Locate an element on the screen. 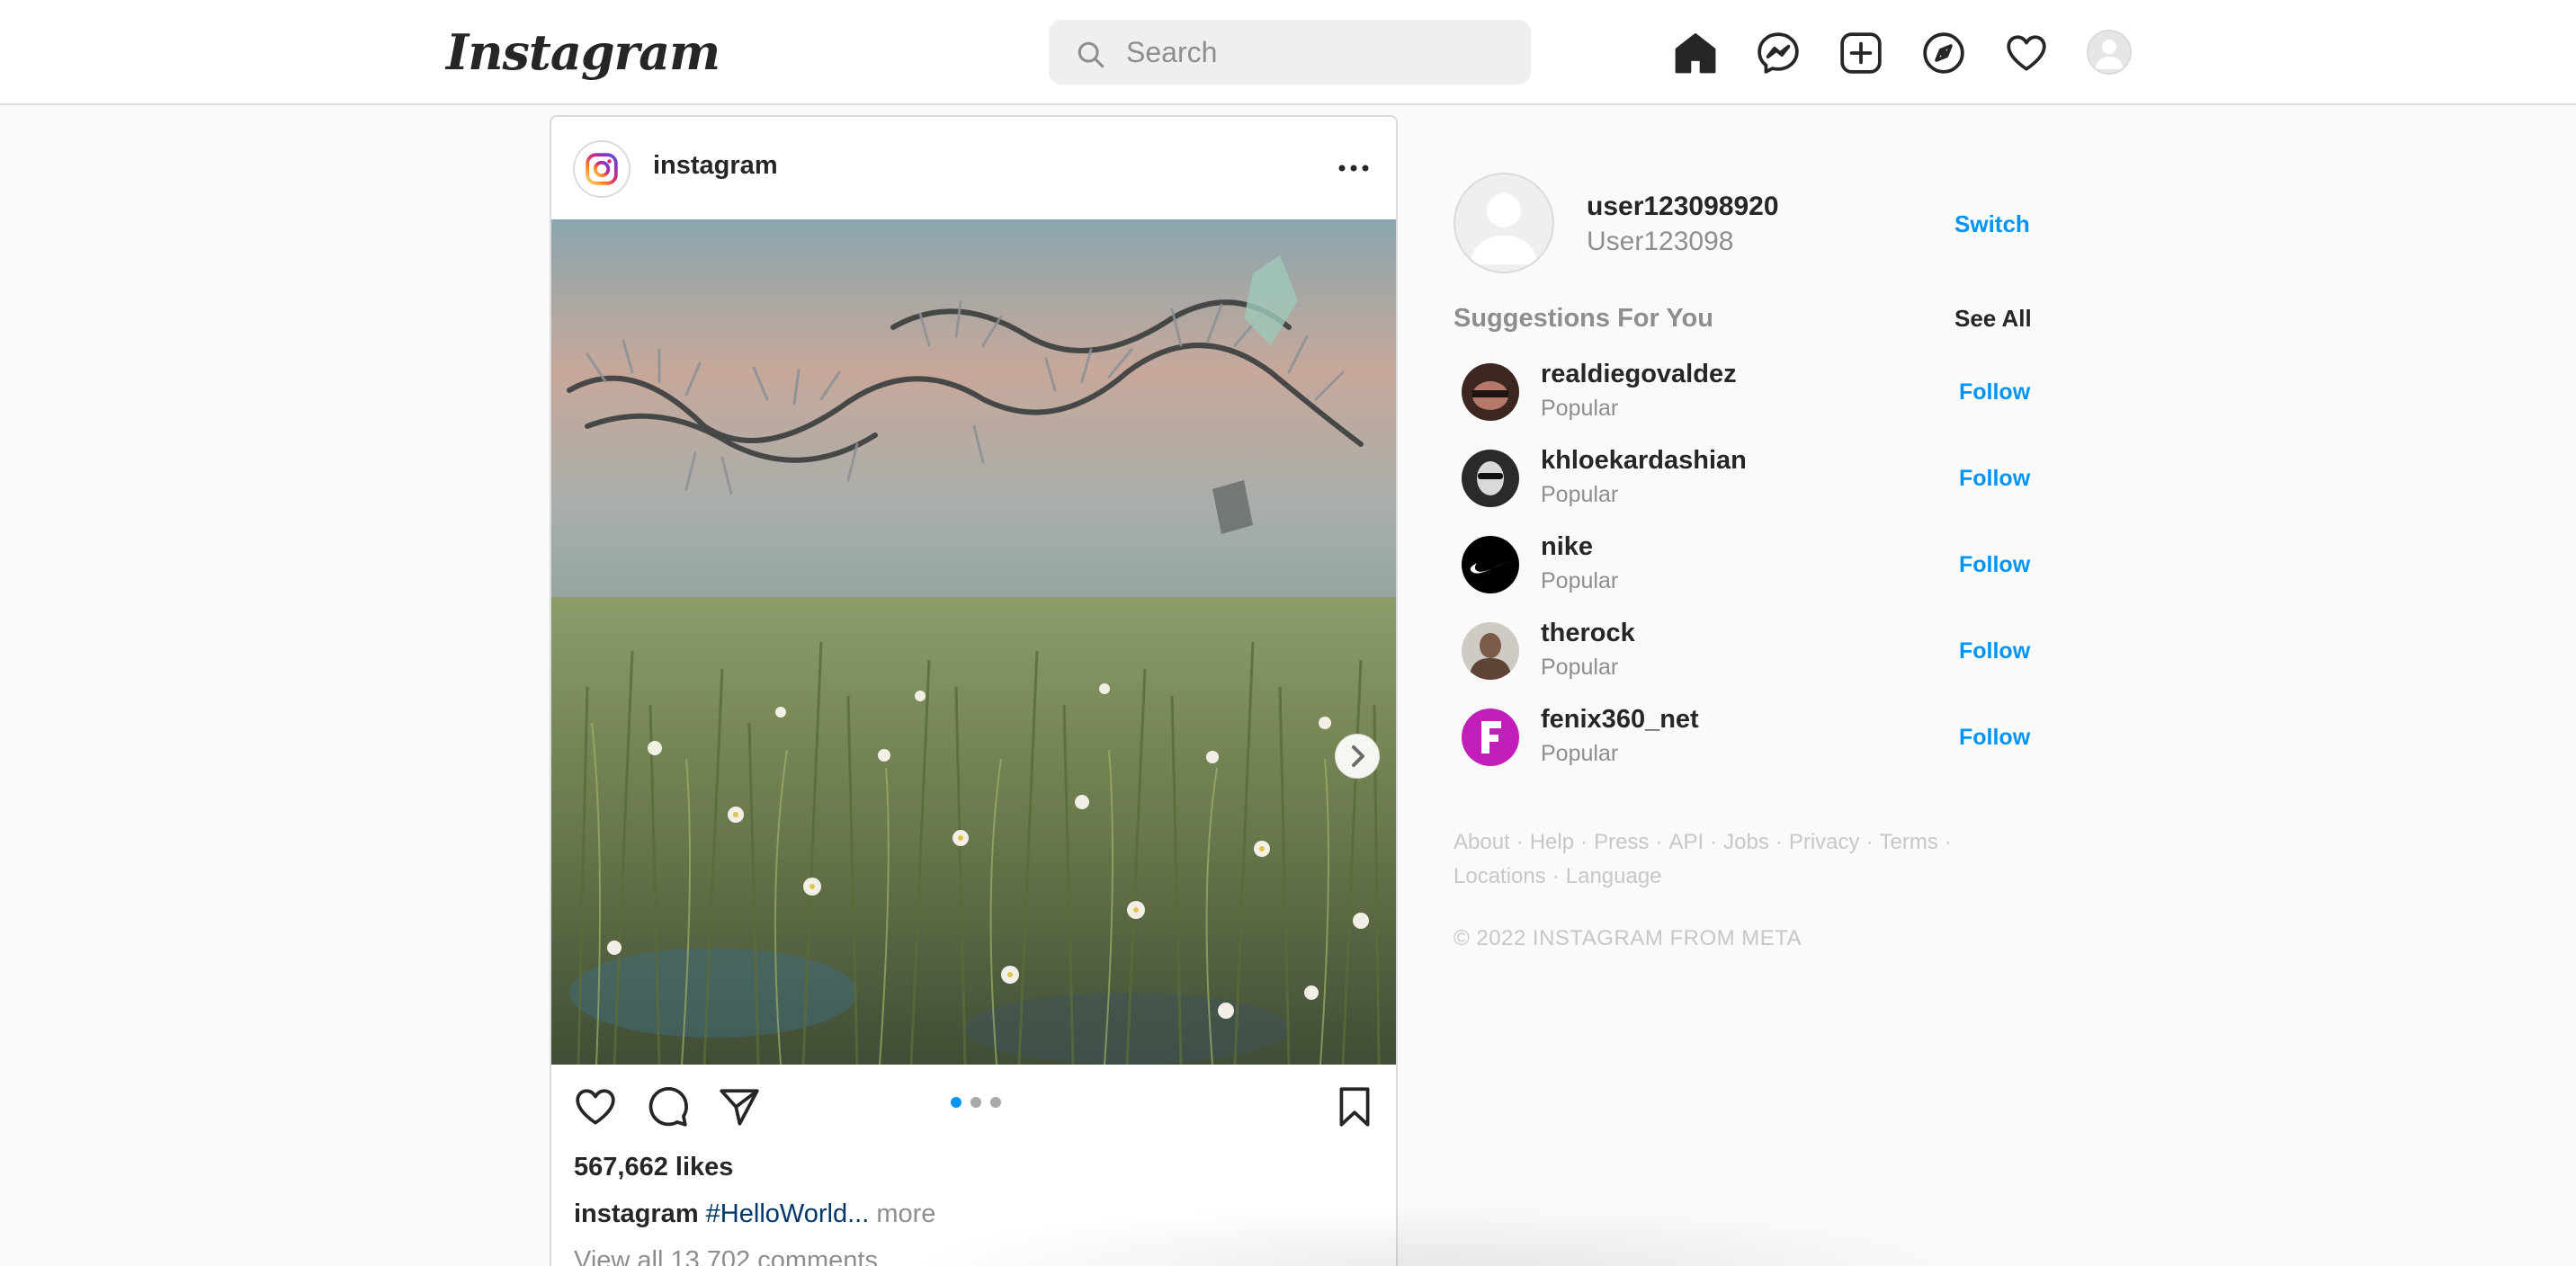 This screenshot has width=2576, height=1266. footer-link-privacy: Privacy is located at coordinates (1824, 842).